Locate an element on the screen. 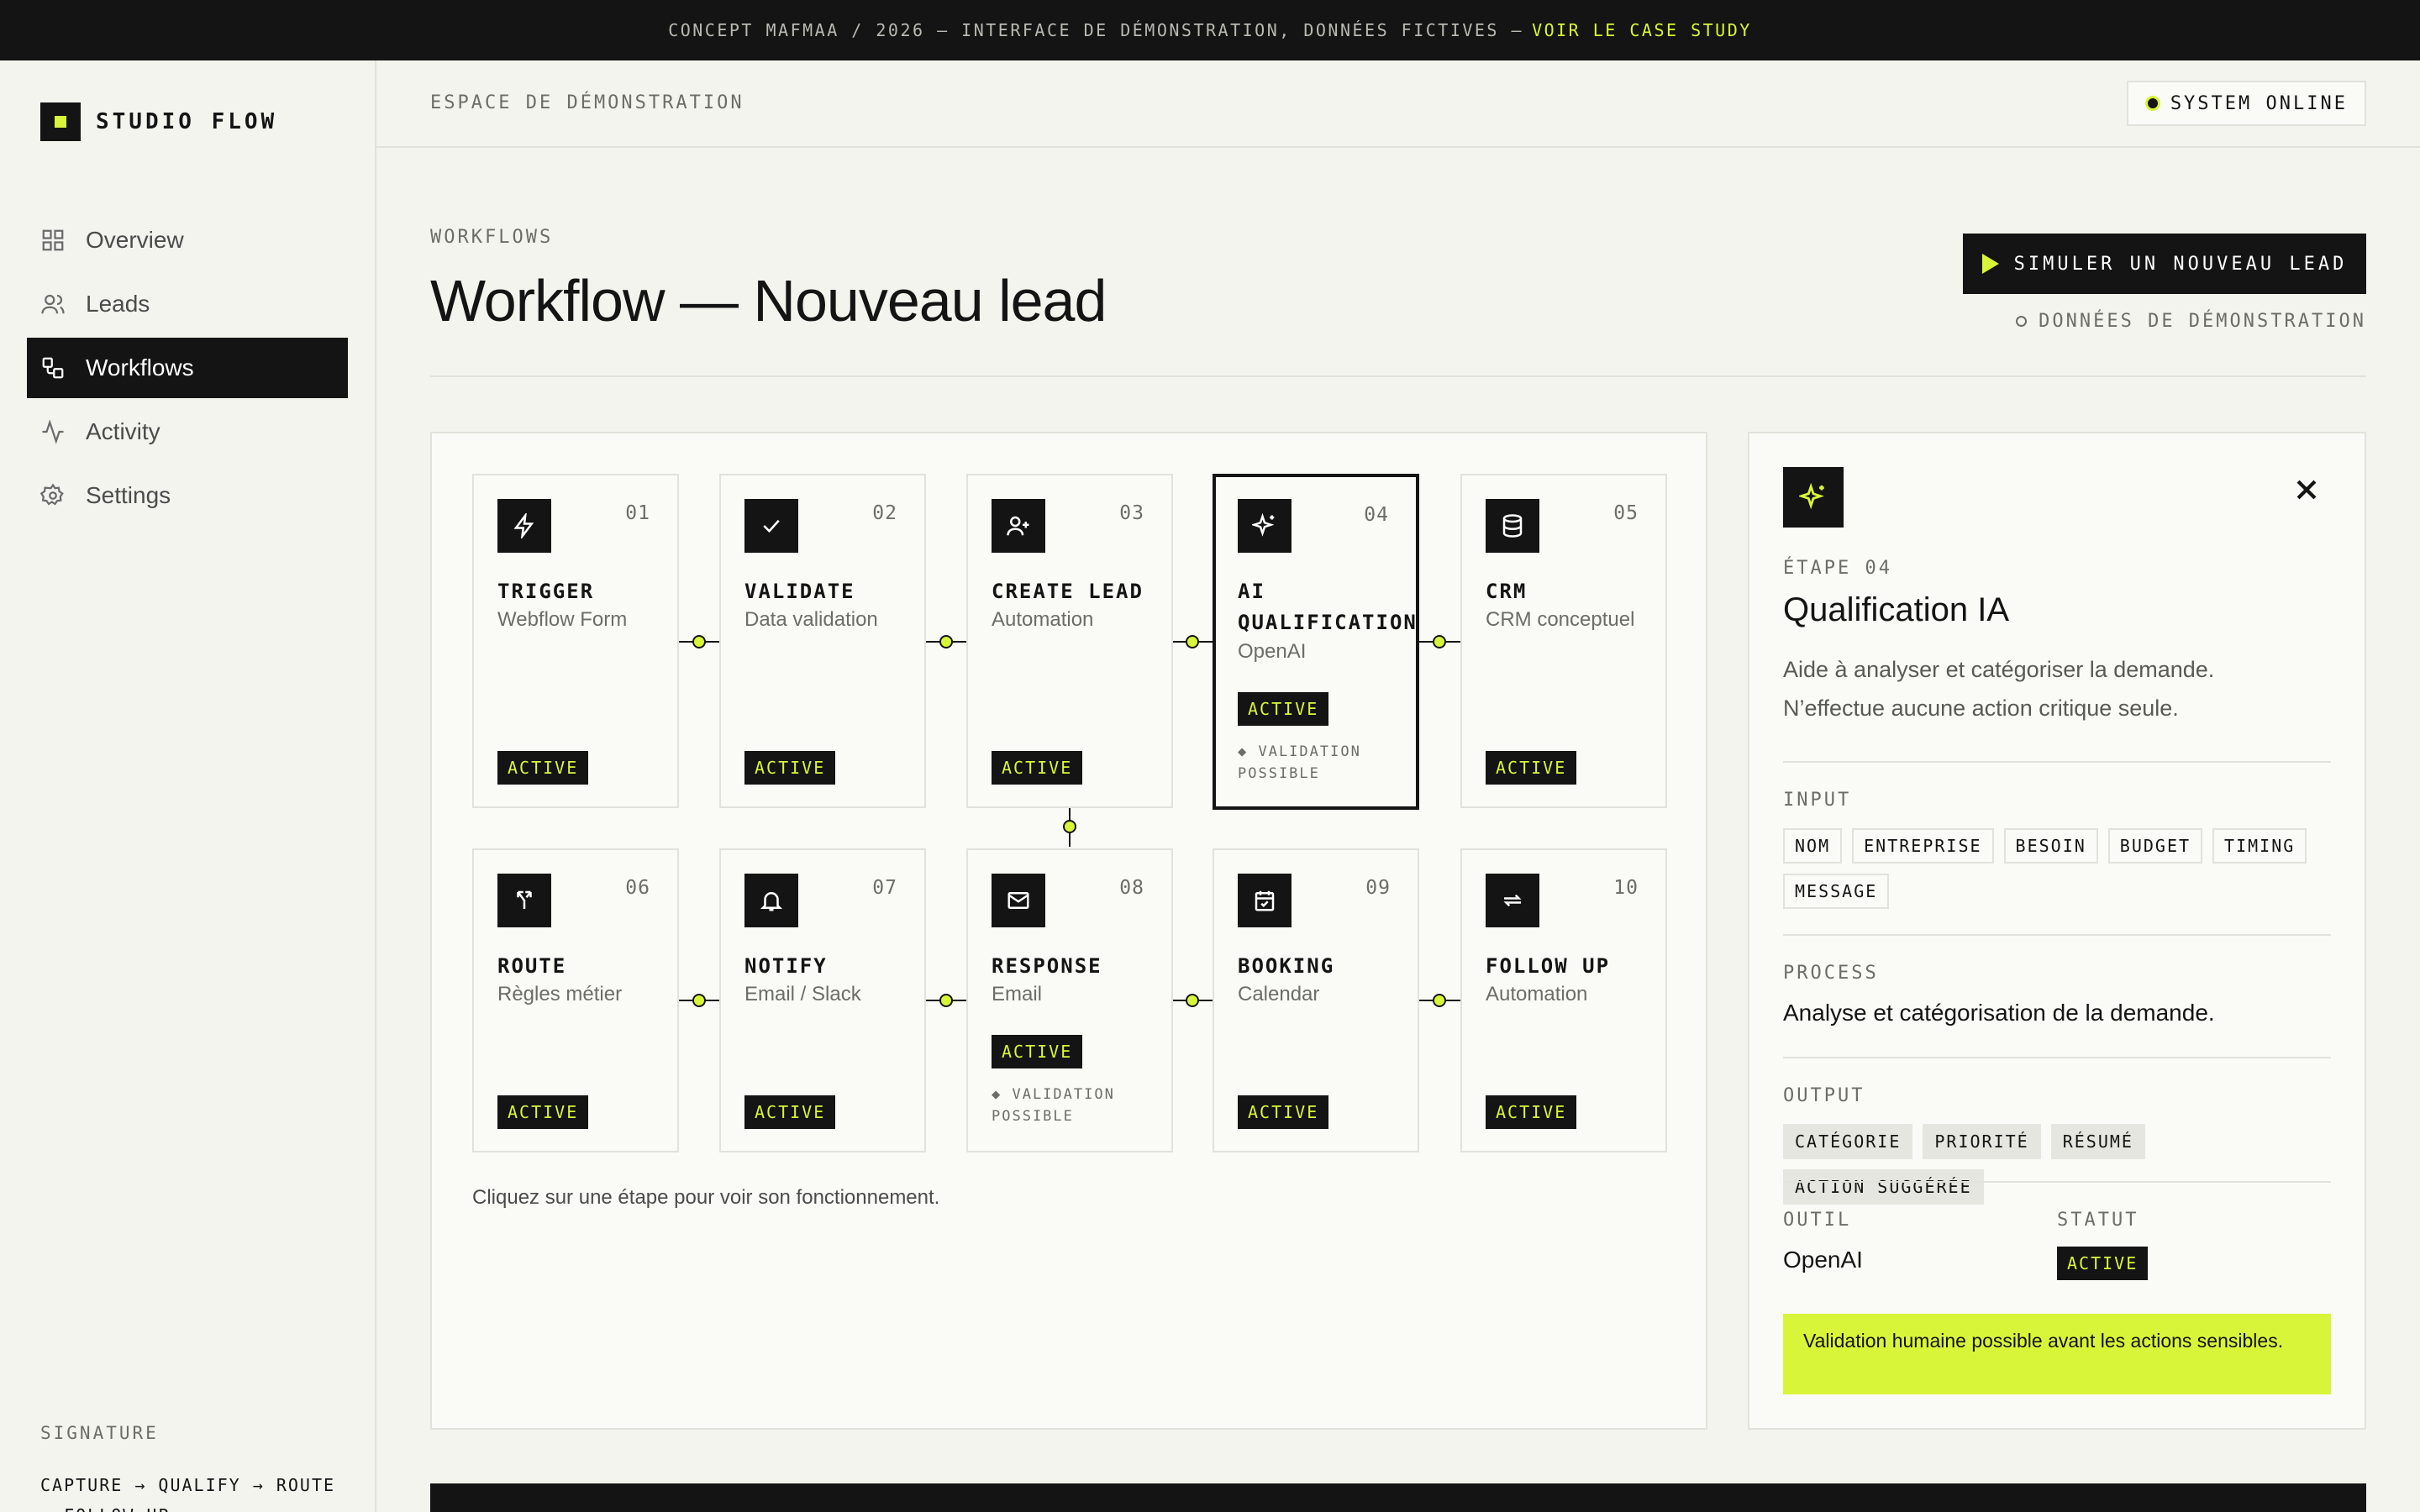  step-name: AI QUALIFICATION is located at coordinates (1328, 607).